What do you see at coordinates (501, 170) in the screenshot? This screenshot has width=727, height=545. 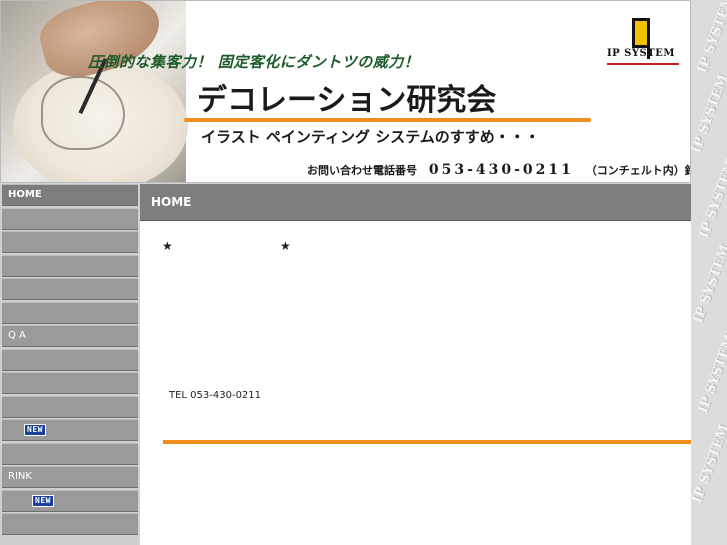 I see `contact-number: 053-430-0211` at bounding box center [501, 170].